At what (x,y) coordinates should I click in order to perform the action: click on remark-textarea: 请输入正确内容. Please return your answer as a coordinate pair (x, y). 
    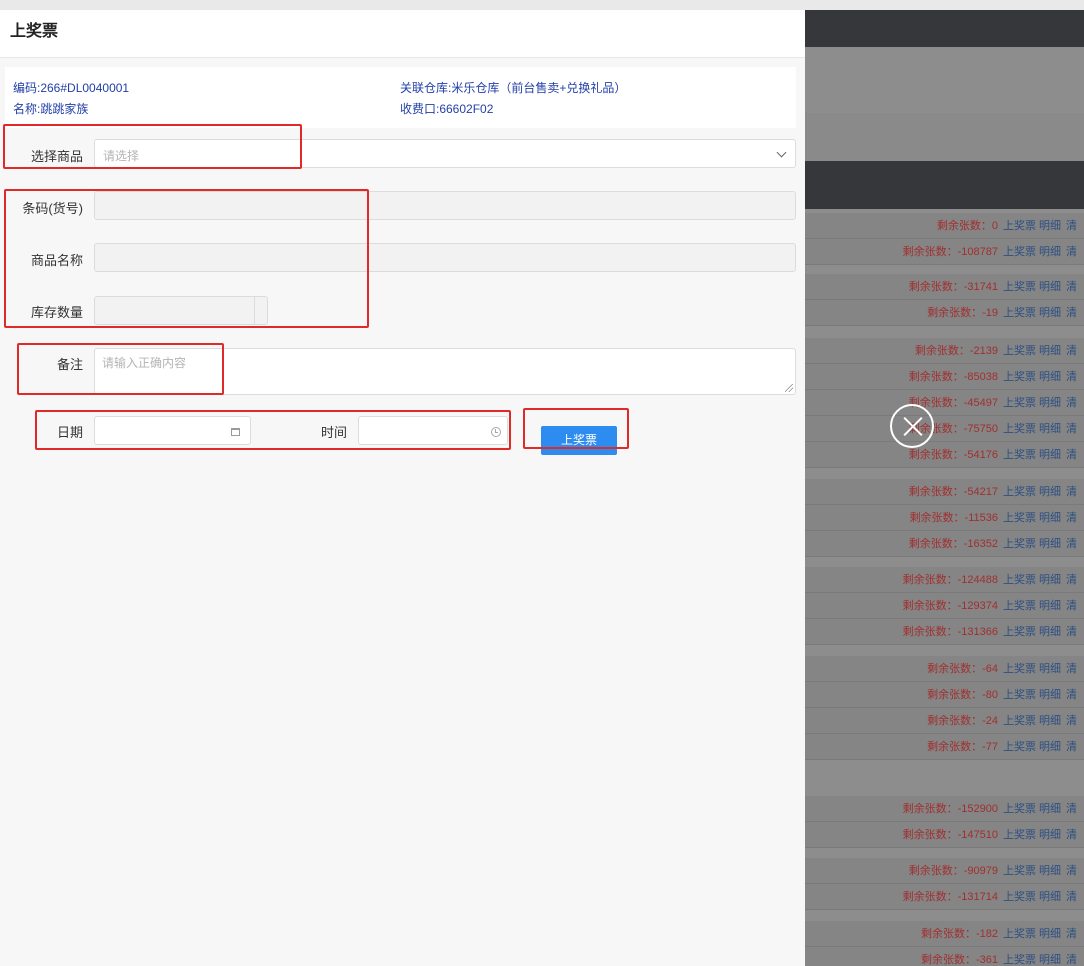
    Looking at the image, I should click on (445, 371).